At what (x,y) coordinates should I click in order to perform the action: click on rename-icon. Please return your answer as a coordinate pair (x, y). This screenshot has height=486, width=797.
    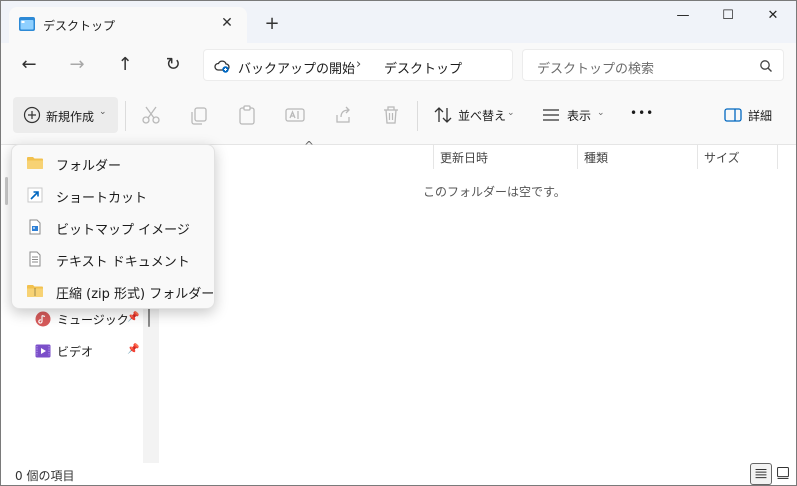
    Looking at the image, I should click on (295, 115).